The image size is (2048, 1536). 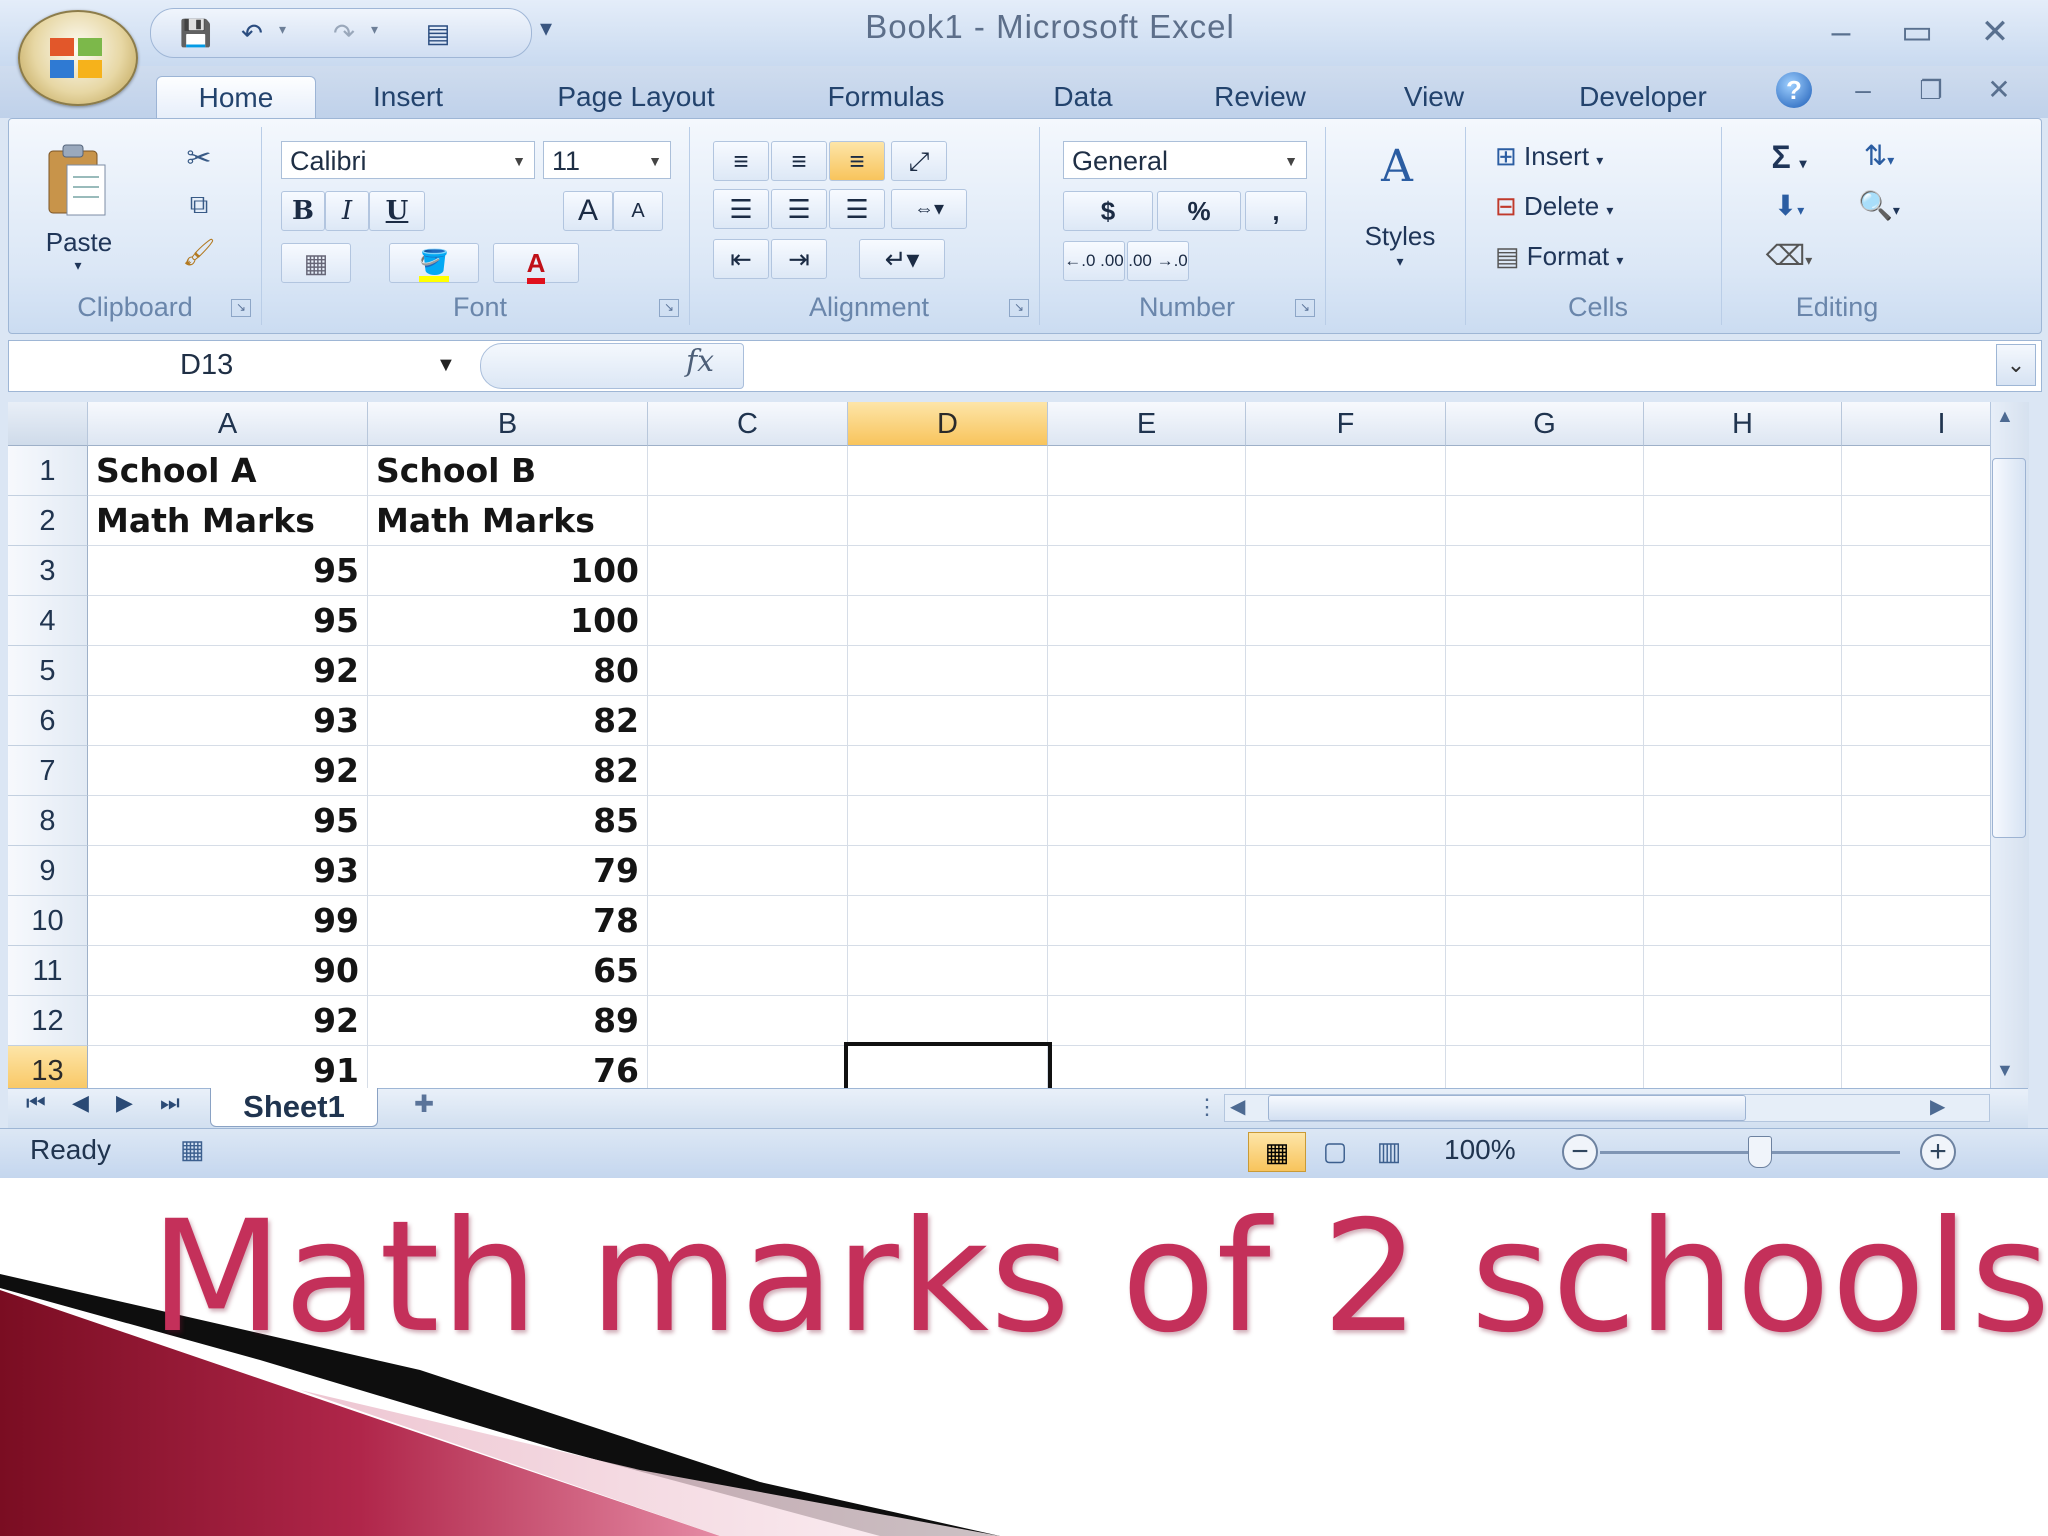 What do you see at coordinates (1917, 32) in the screenshot?
I see `restore-button: ▭` at bounding box center [1917, 32].